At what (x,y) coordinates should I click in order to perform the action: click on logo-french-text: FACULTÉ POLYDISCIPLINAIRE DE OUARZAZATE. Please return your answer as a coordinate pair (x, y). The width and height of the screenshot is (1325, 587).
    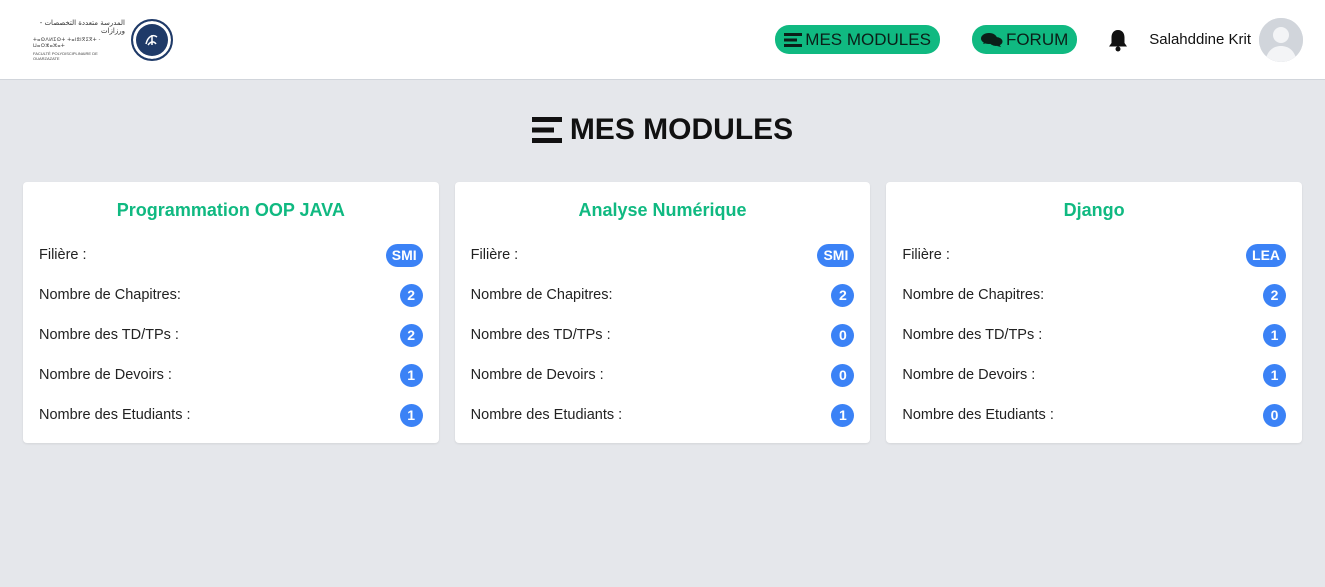
    Looking at the image, I should click on (65, 55).